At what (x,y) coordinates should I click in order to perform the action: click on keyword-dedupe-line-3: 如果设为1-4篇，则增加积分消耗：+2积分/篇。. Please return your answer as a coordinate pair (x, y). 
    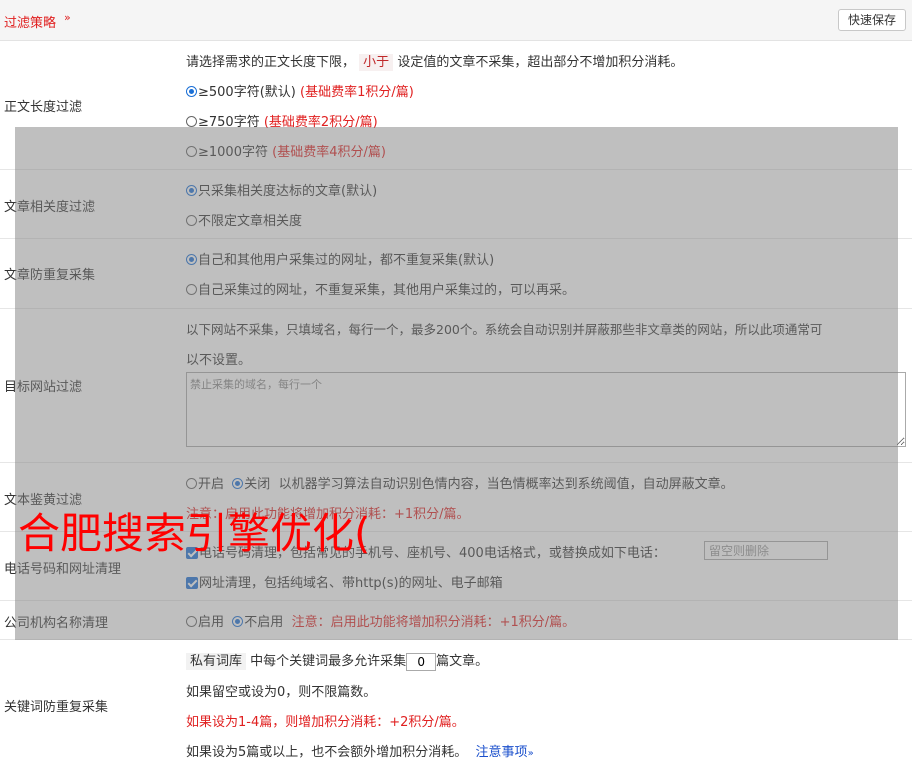
    Looking at the image, I should click on (325, 722).